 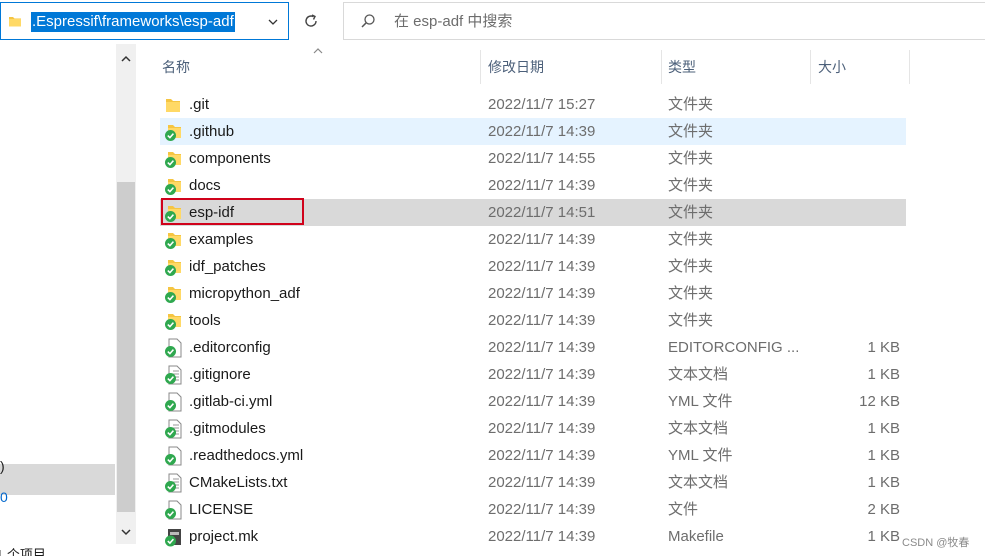 What do you see at coordinates (696, 536) in the screenshot?
I see `file-type: Makefile` at bounding box center [696, 536].